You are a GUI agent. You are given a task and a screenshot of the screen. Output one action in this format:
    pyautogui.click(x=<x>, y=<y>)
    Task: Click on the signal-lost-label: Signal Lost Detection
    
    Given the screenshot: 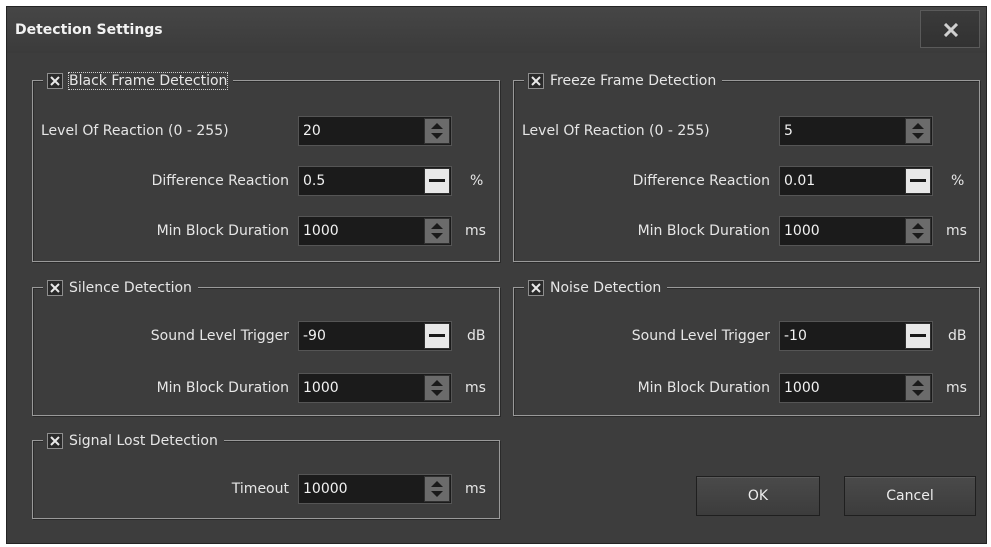 What is the action you would take?
    pyautogui.click(x=143, y=441)
    